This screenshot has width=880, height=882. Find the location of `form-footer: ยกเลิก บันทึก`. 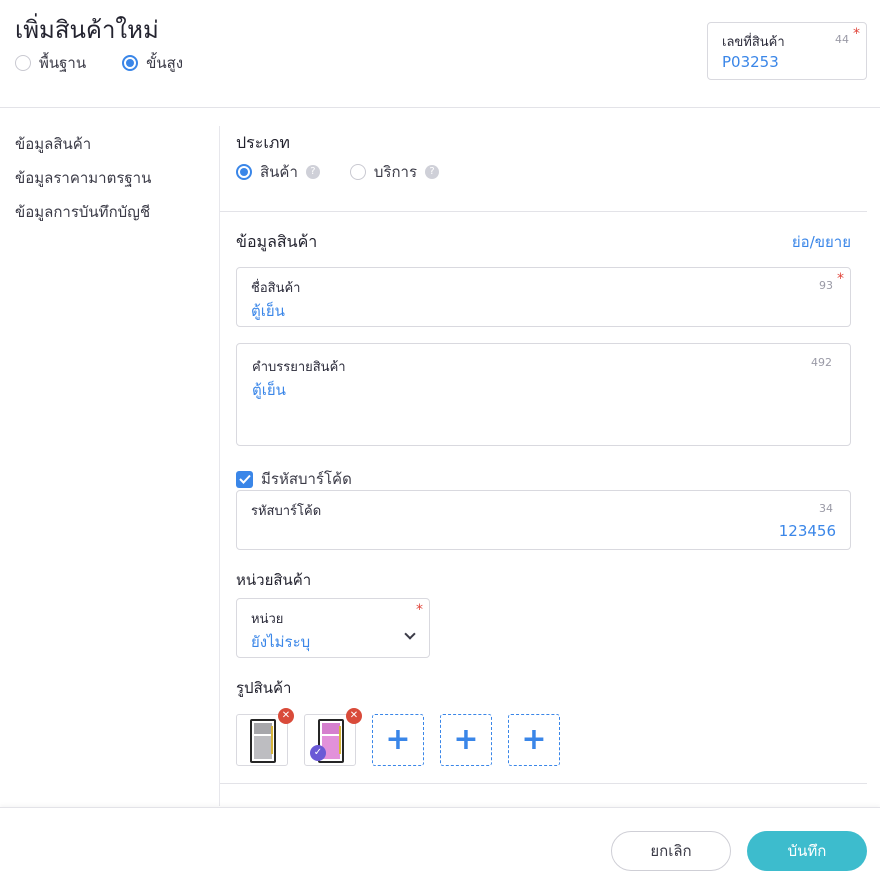

form-footer: ยกเลิก บันทึก is located at coordinates (440, 844).